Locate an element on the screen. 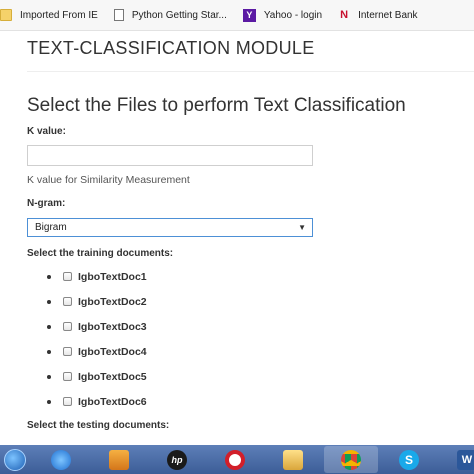 This screenshot has height=474, width=474. bookmark-imported-from-ie: Imported From IE is located at coordinates (49, 15).